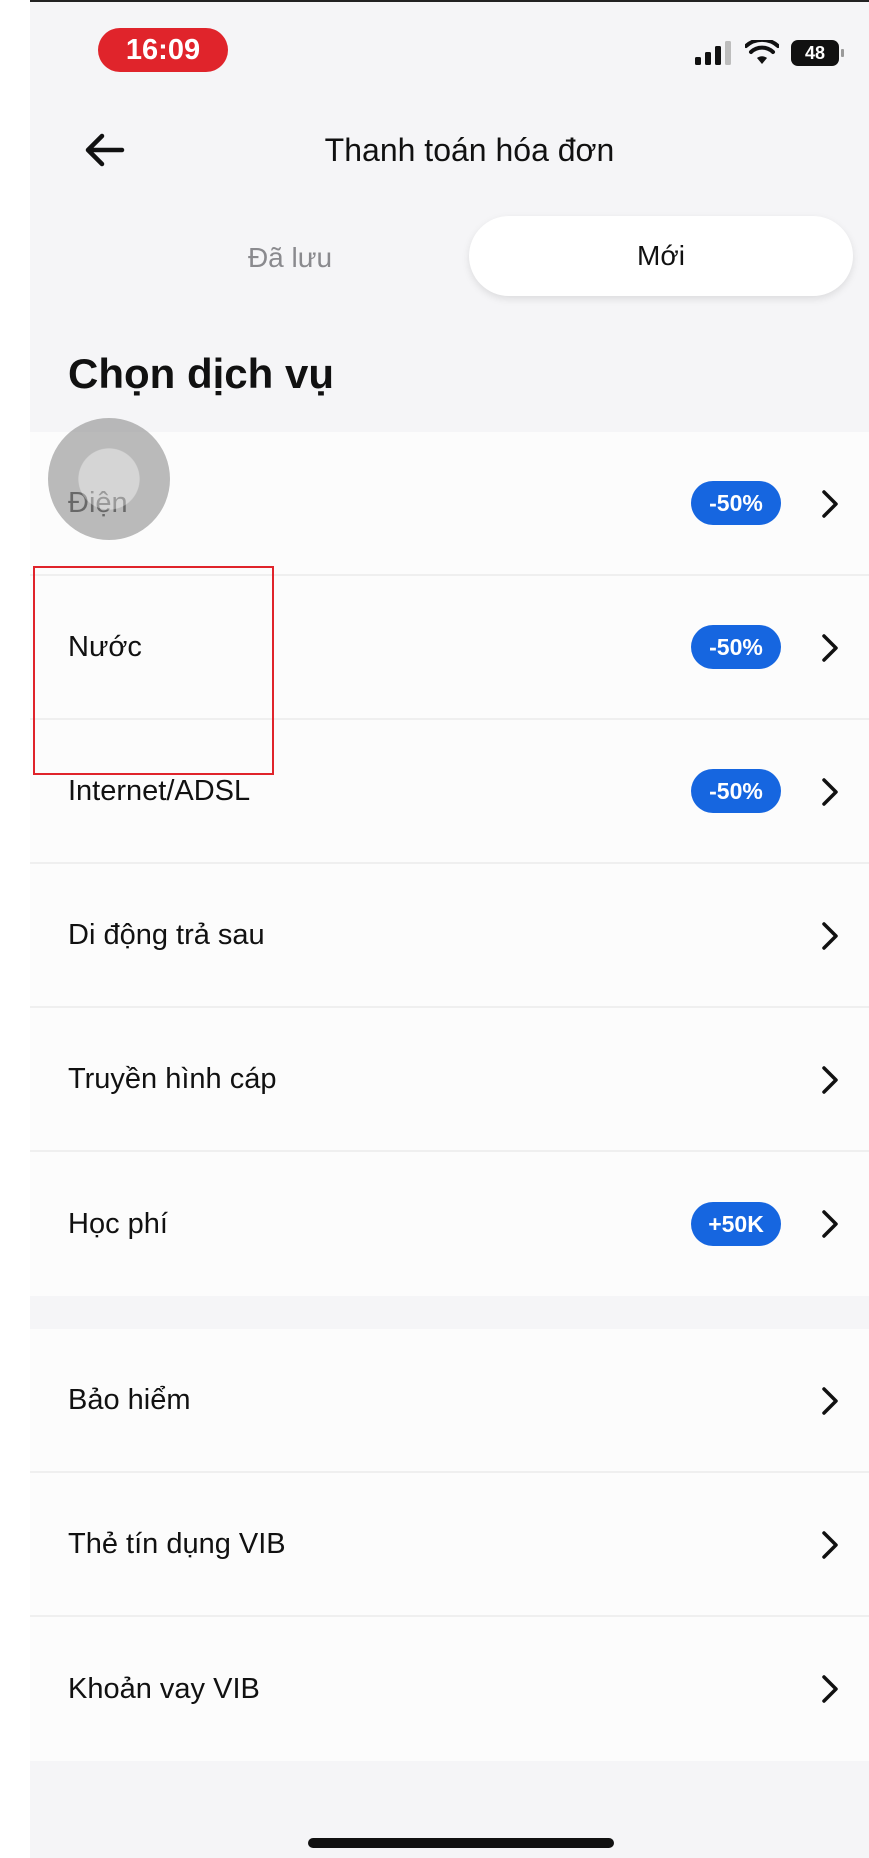  I want to click on tab-bar: Đã lưu Mới, so click(449, 258).